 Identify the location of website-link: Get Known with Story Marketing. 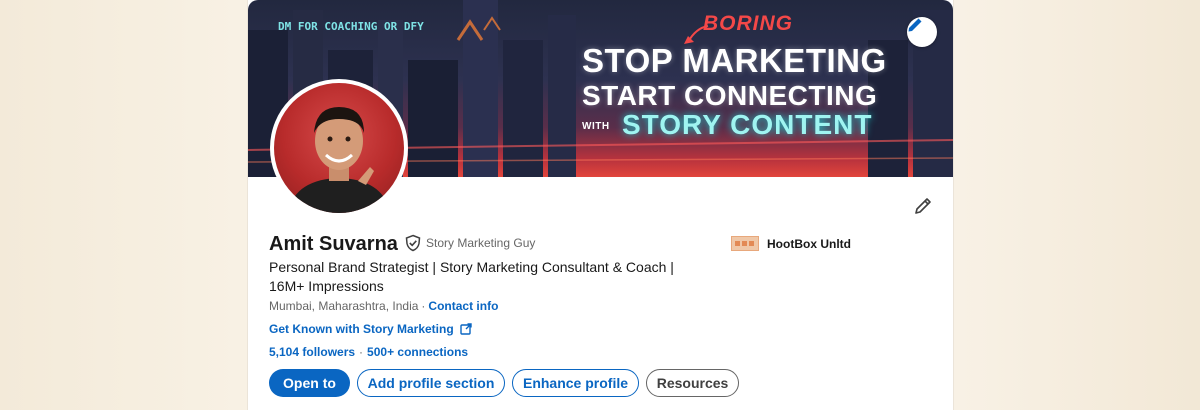
(370, 329).